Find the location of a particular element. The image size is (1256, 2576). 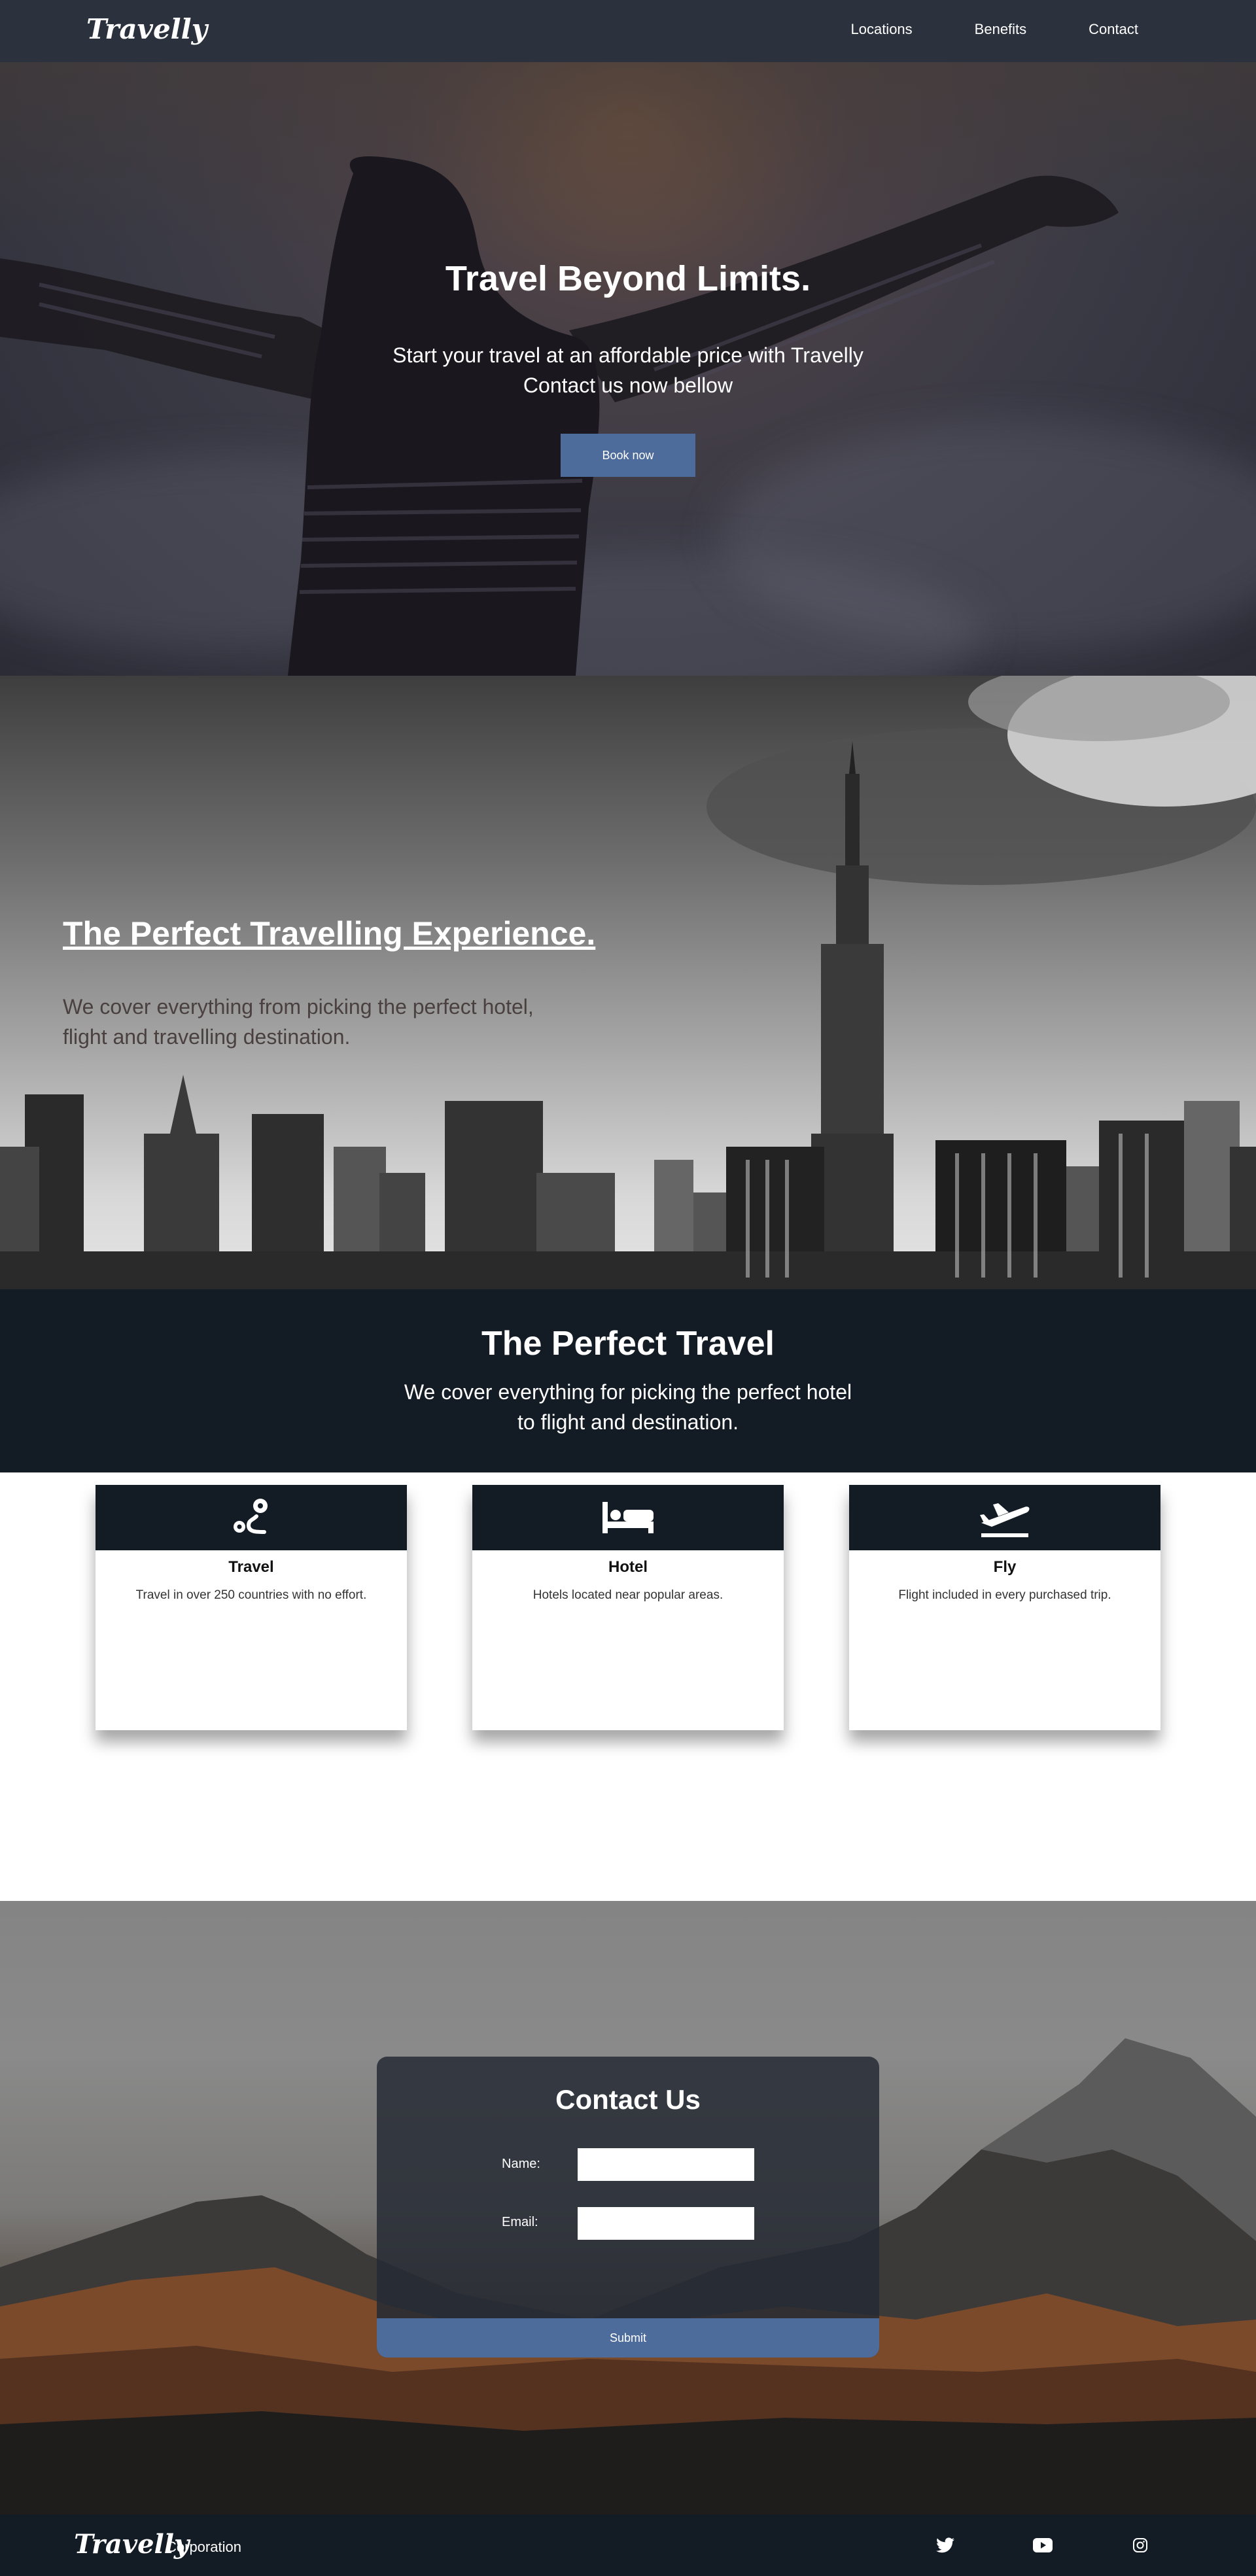

hero-subtitle-line-2: Contact us now bellow is located at coordinates (628, 385).